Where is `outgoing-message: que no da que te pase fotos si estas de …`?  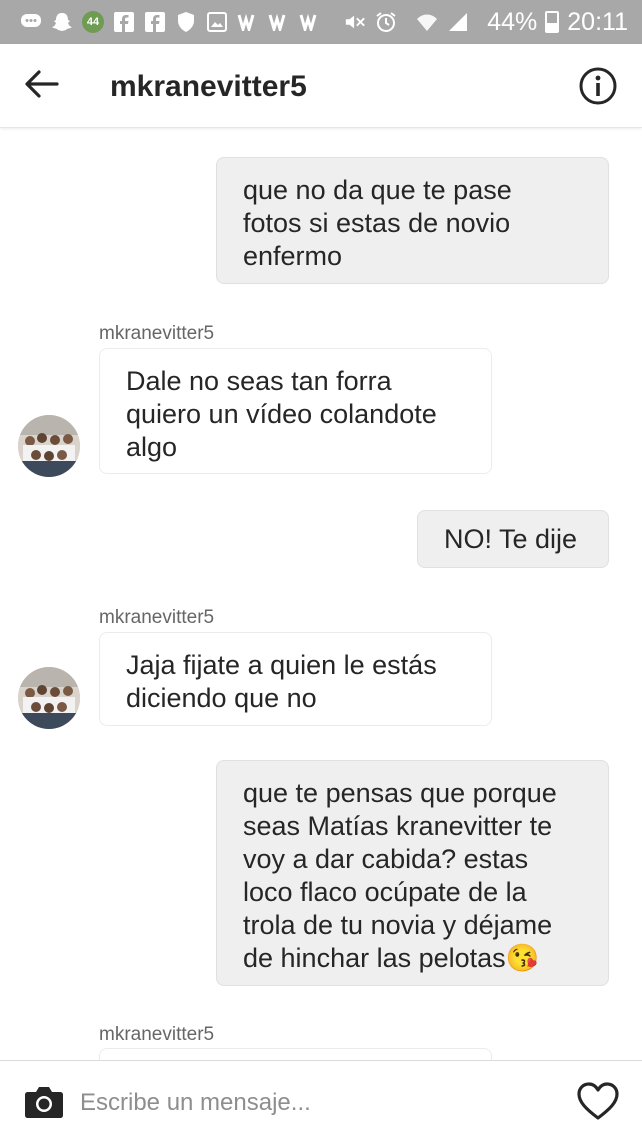 outgoing-message: que no da que te pase fotos si estas de … is located at coordinates (412, 220).